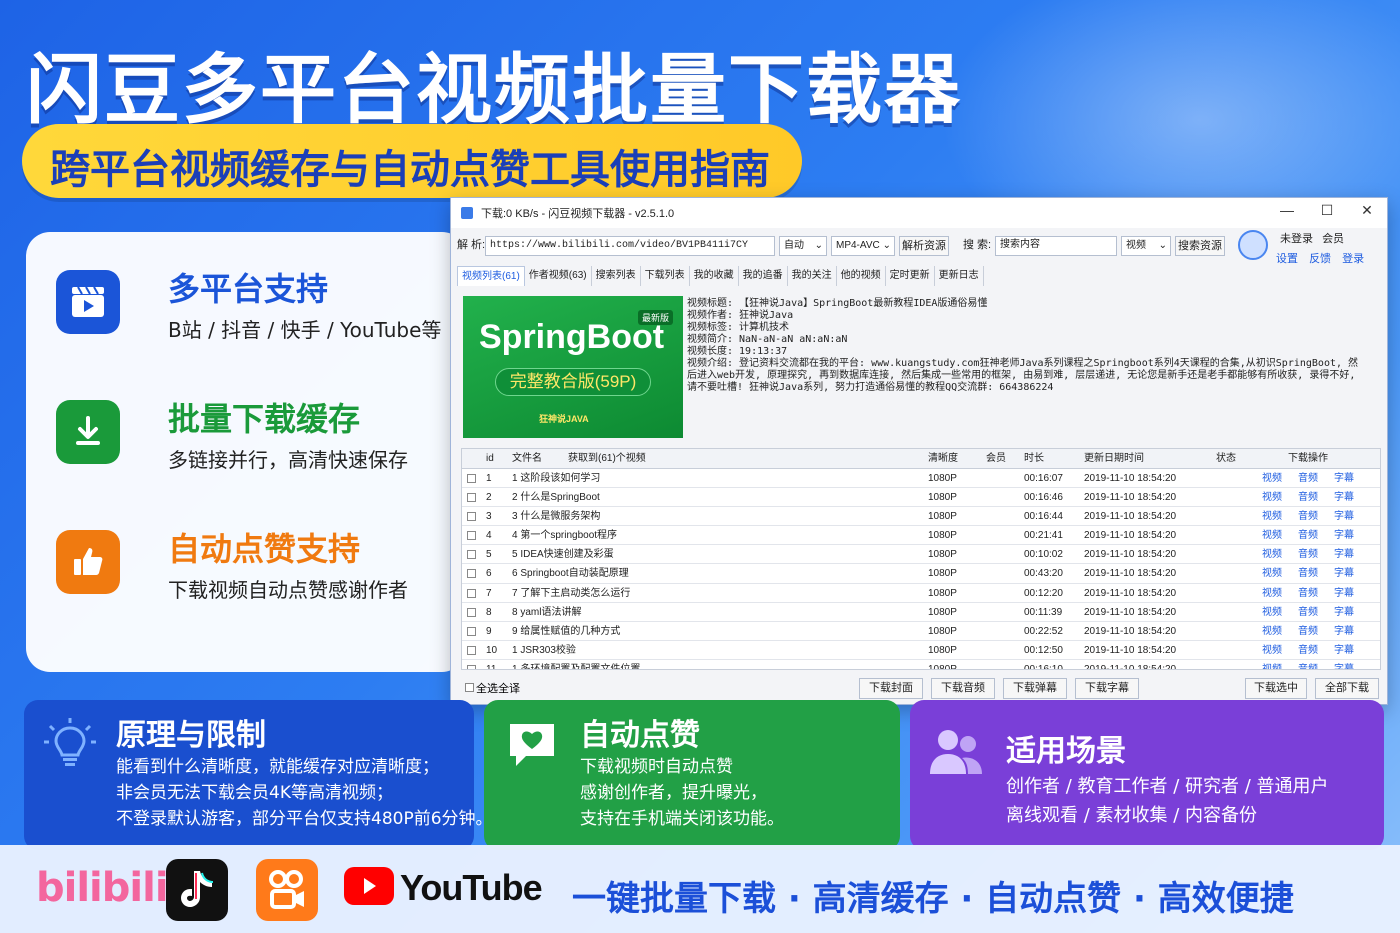  I want to click on search-button: 搜索资源, so click(1200, 246).